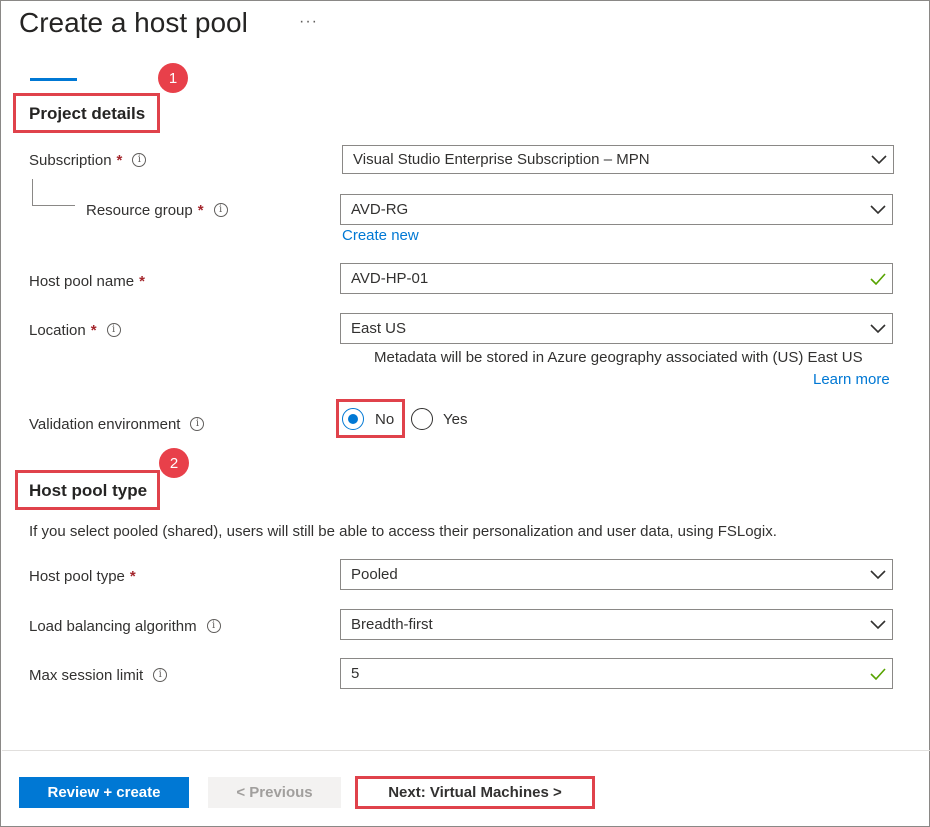 The width and height of the screenshot is (930, 827). Describe the element at coordinates (616, 624) in the screenshot. I see `load-balancing-dropdown: Breadth-first` at that location.